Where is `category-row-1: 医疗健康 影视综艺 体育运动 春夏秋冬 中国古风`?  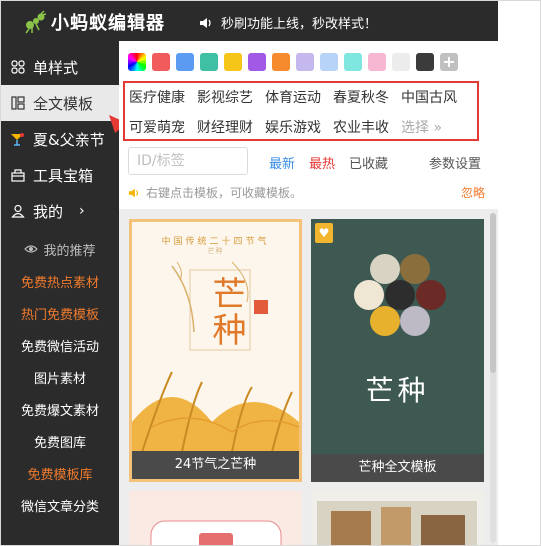 category-row-1: 医疗健康 影视综艺 体育运动 春夏秋冬 中国古风 is located at coordinates (299, 97).